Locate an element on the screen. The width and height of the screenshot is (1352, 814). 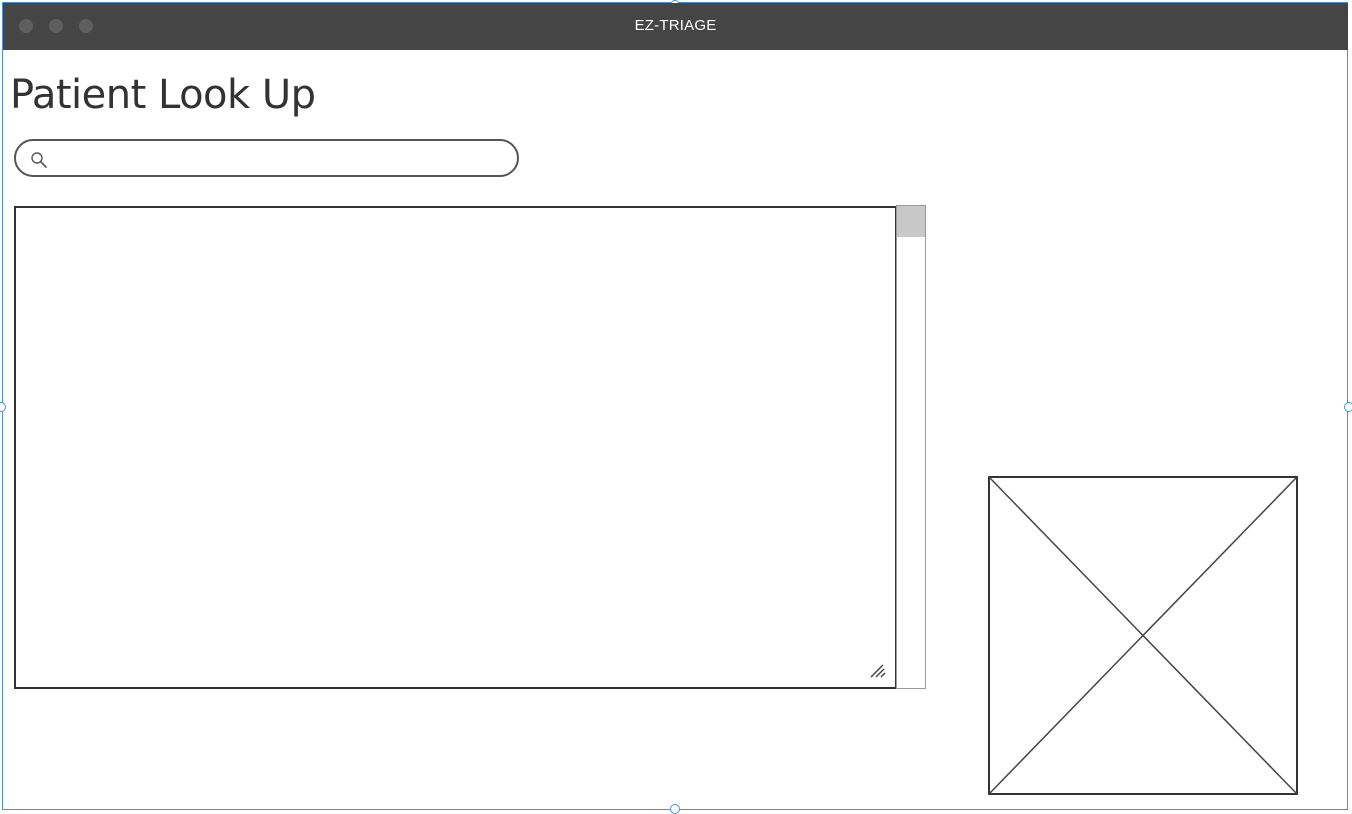
page-title: Patient Look Up is located at coordinates (163, 95).